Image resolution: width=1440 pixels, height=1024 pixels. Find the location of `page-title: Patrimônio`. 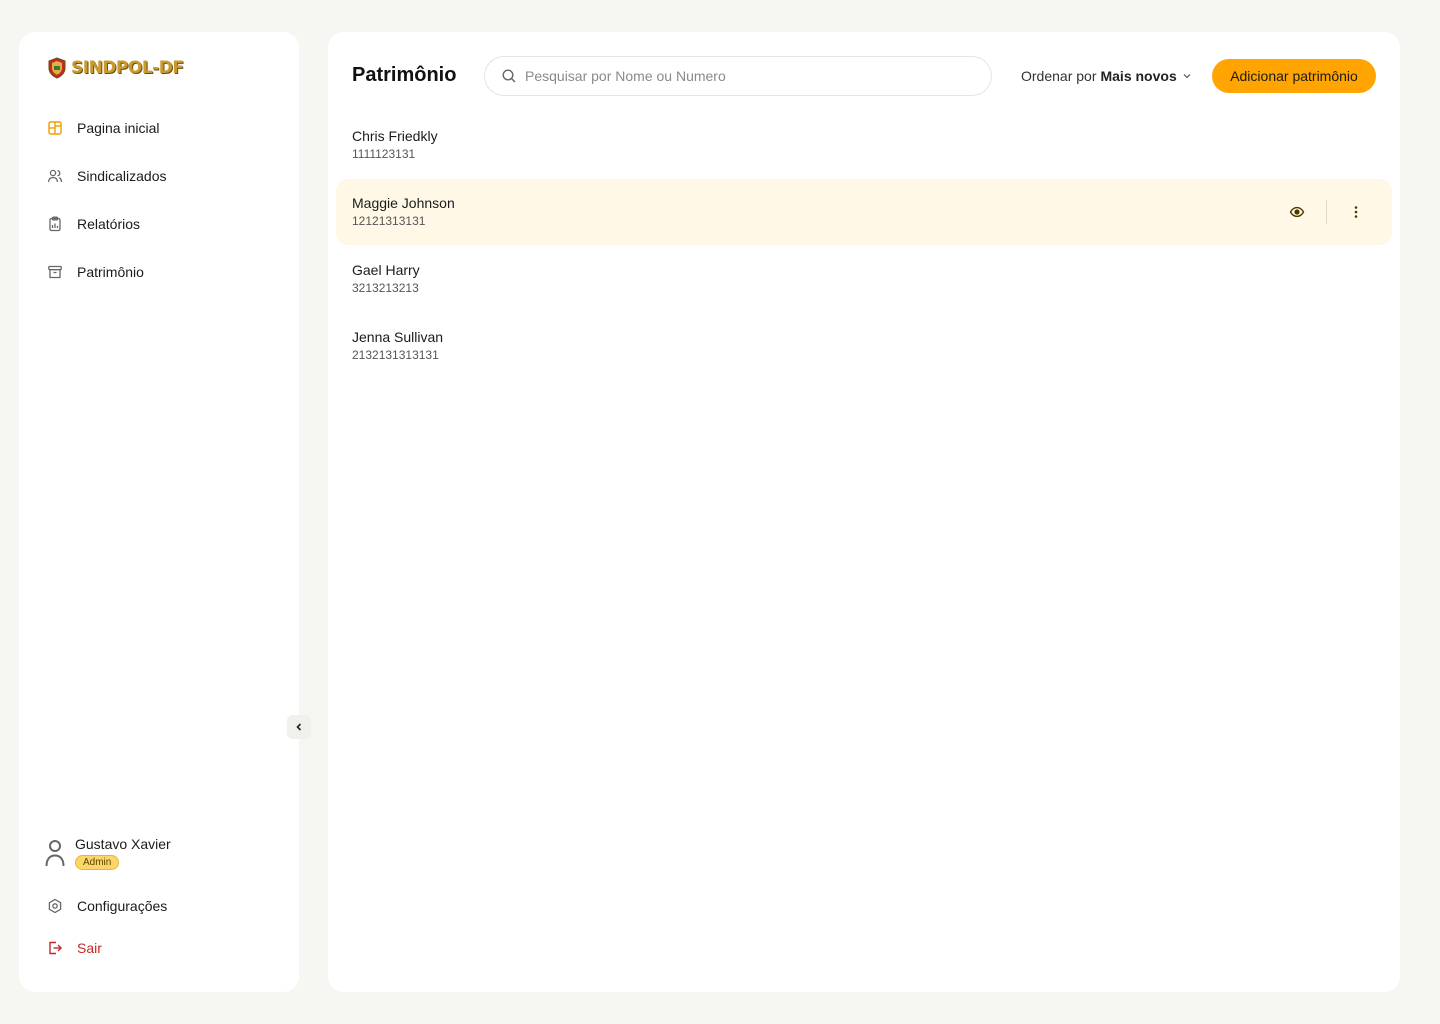

page-title: Patrimônio is located at coordinates (404, 75).